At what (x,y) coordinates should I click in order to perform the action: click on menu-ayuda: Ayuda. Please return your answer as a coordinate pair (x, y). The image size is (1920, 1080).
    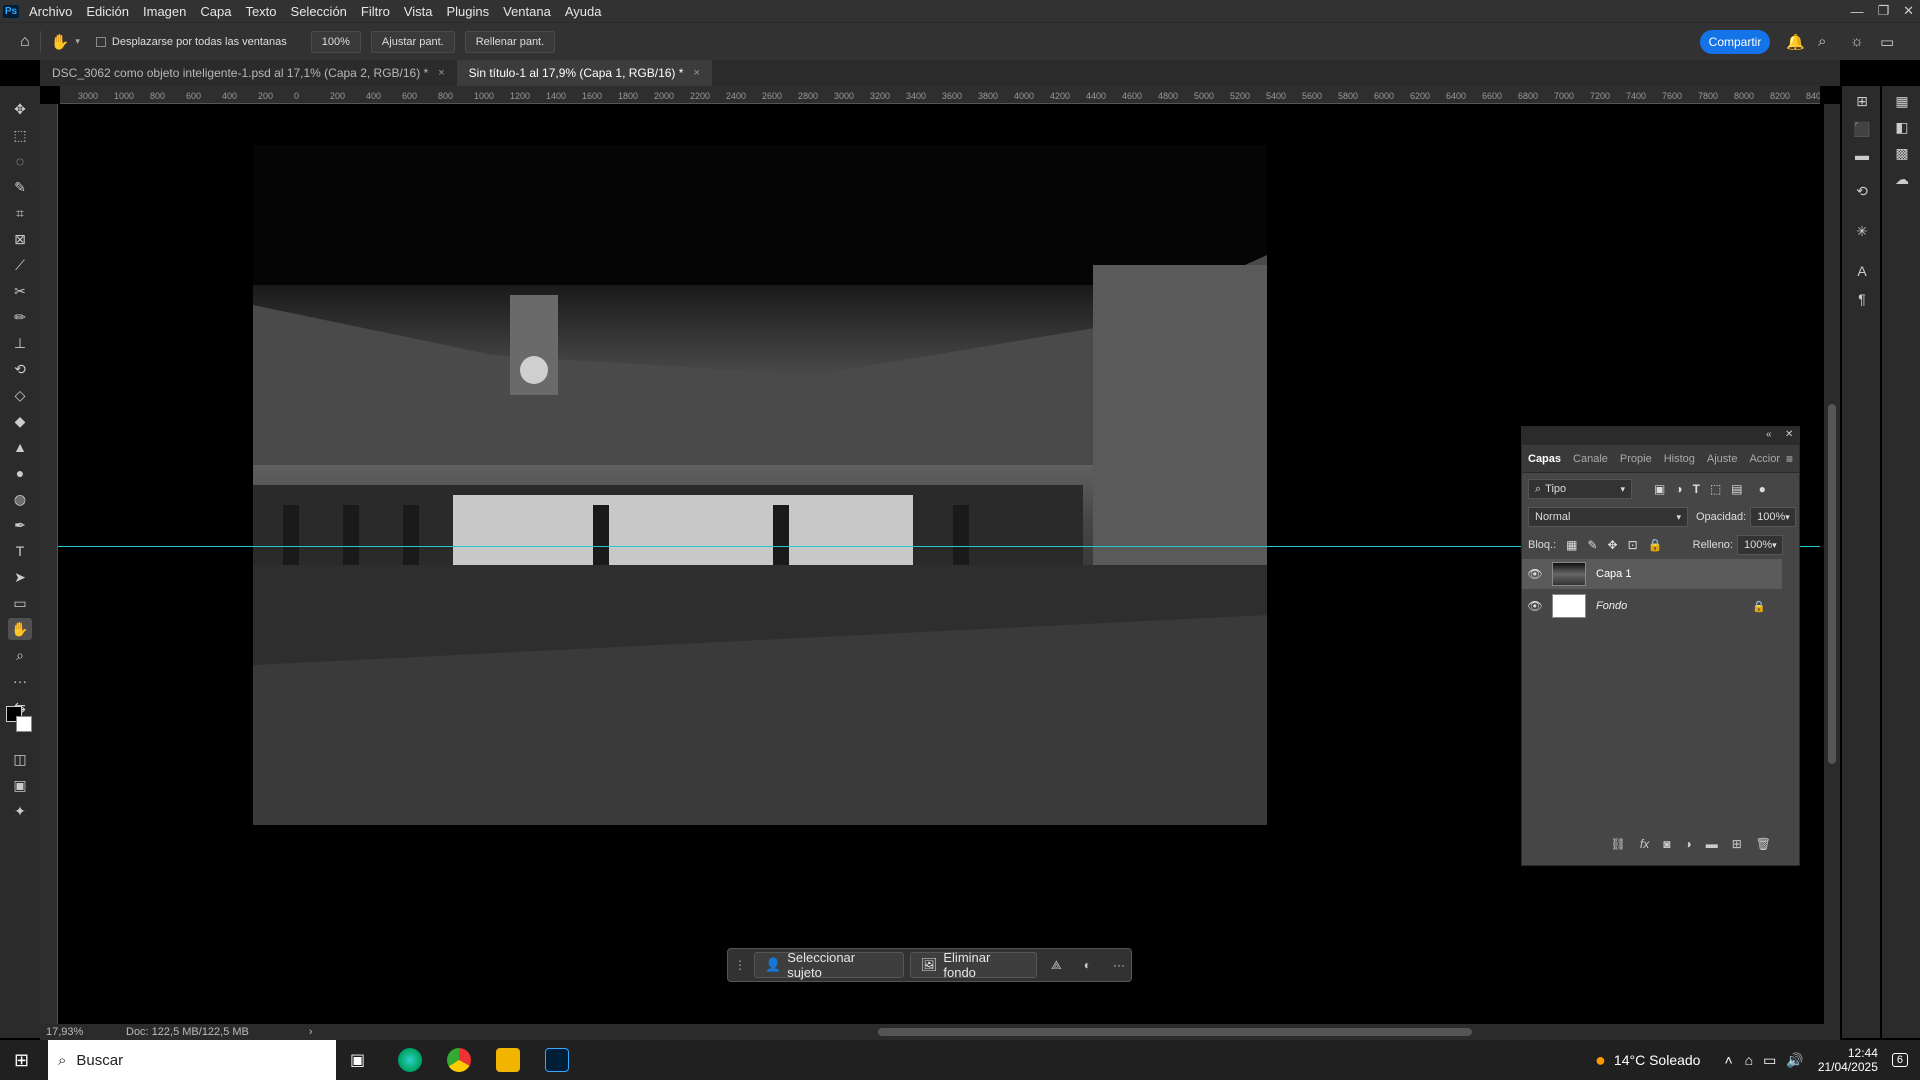
    Looking at the image, I should click on (583, 11).